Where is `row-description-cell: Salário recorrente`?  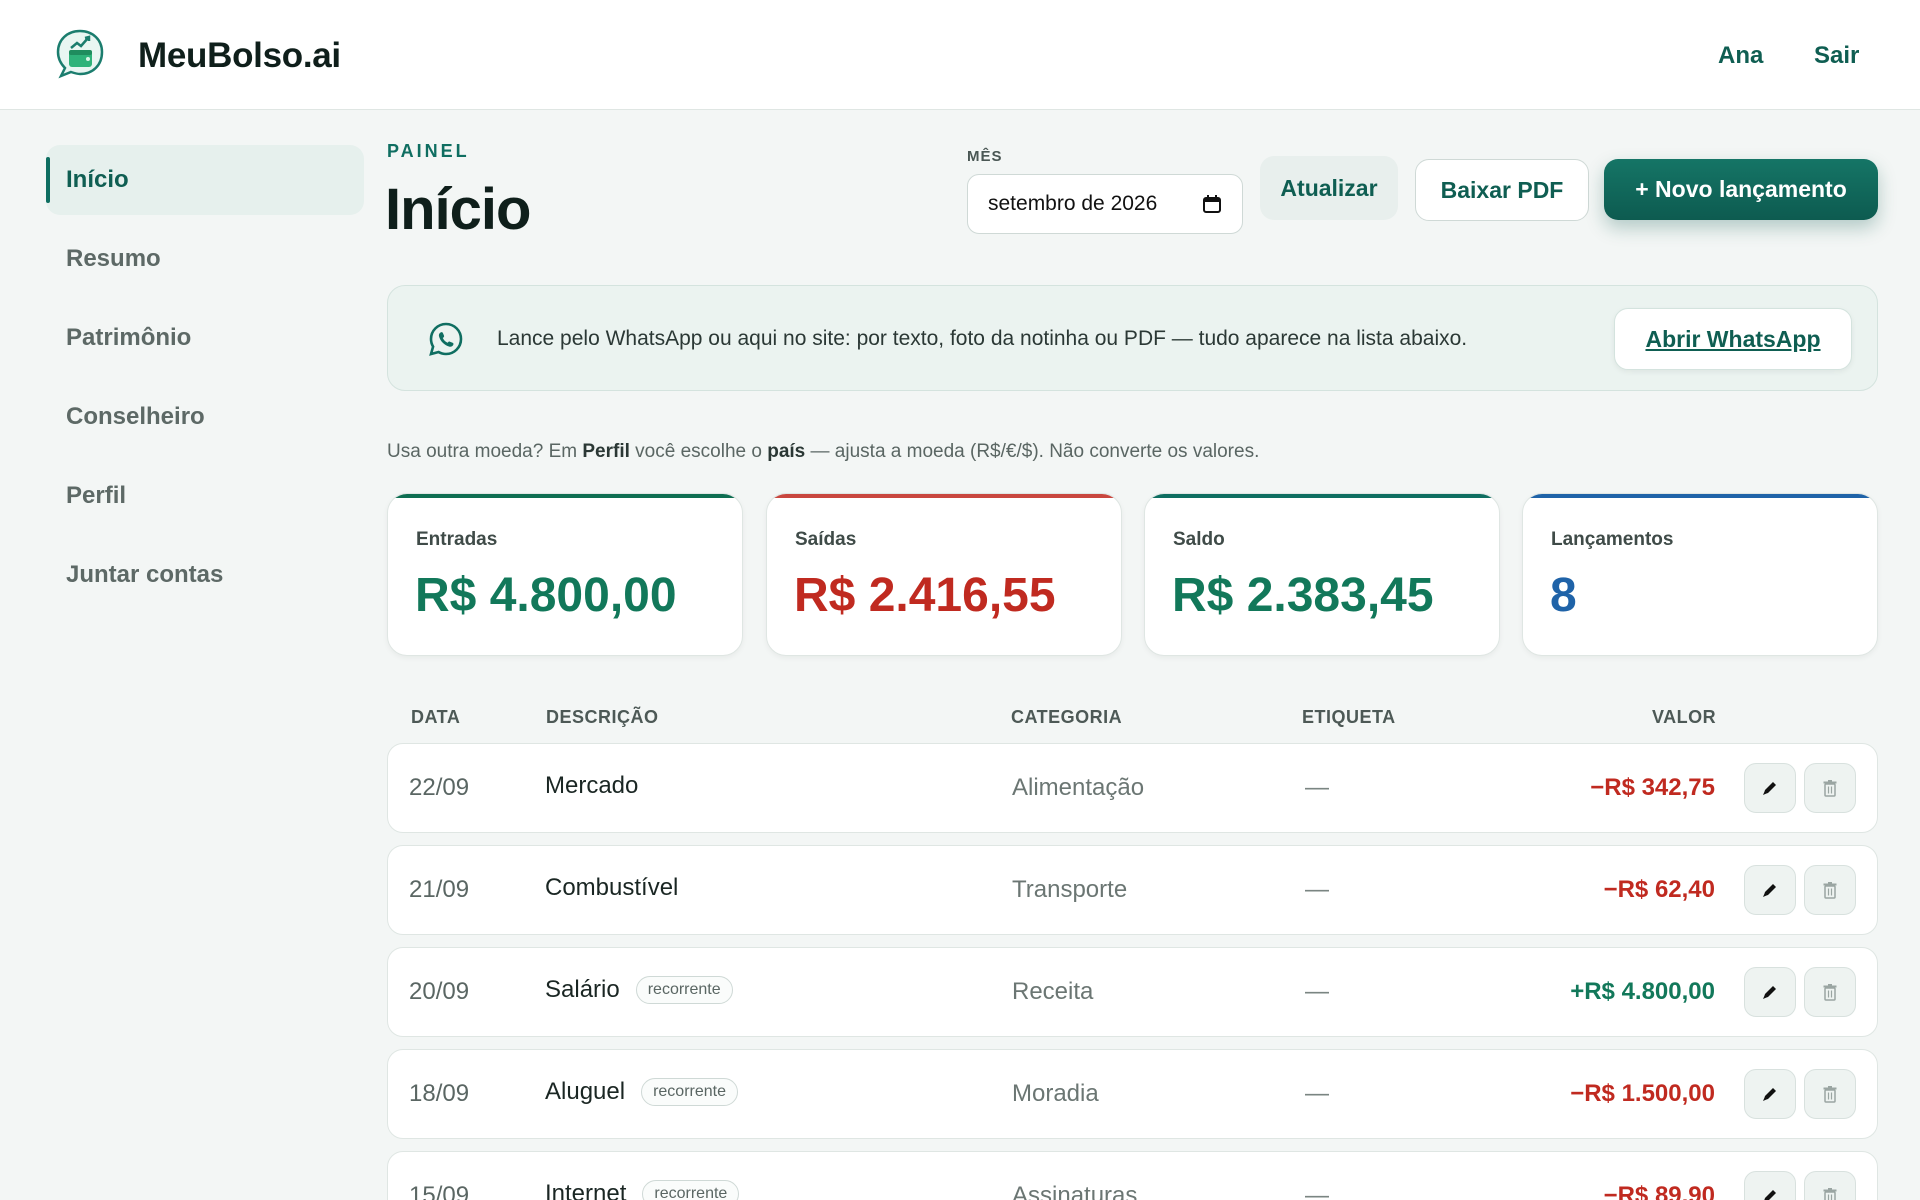 row-description-cell: Salário recorrente is located at coordinates (639, 990).